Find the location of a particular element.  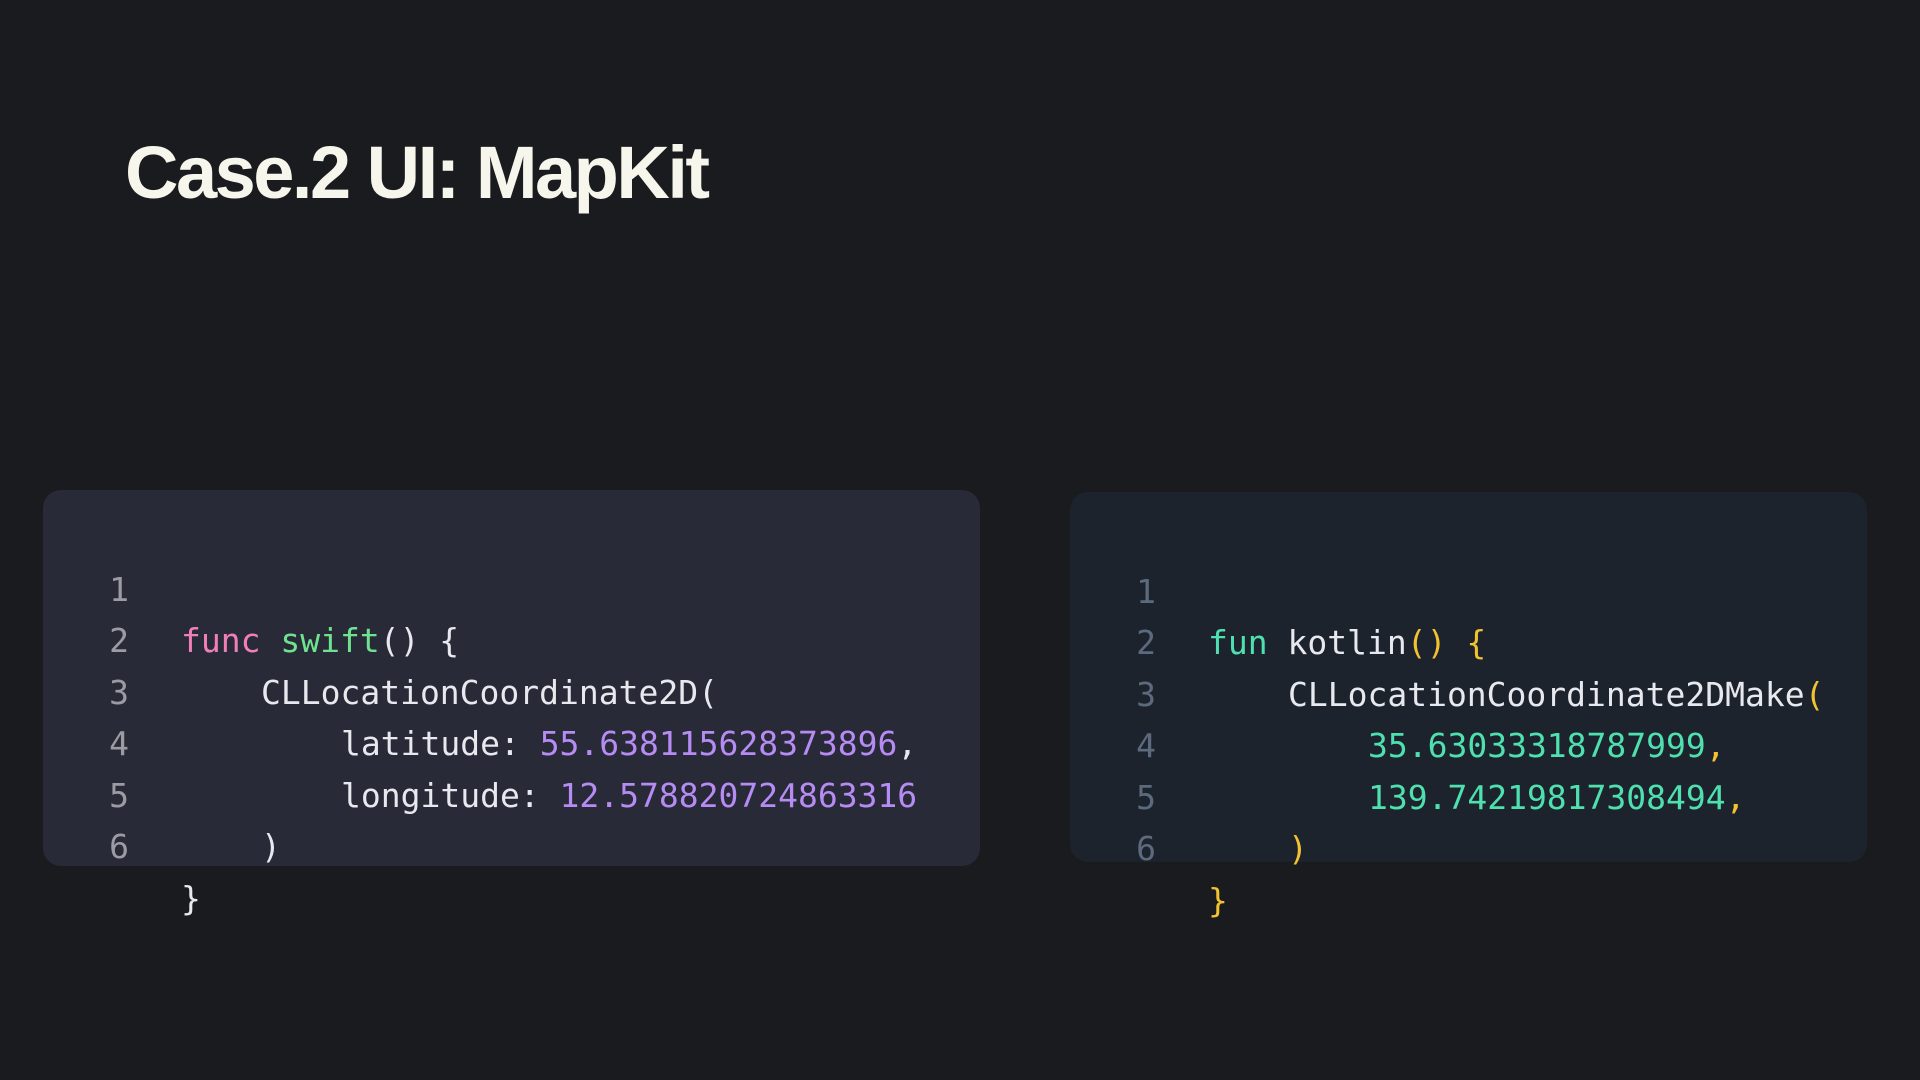

code-line: 3 35.63033318787999, is located at coordinates (1468, 691).